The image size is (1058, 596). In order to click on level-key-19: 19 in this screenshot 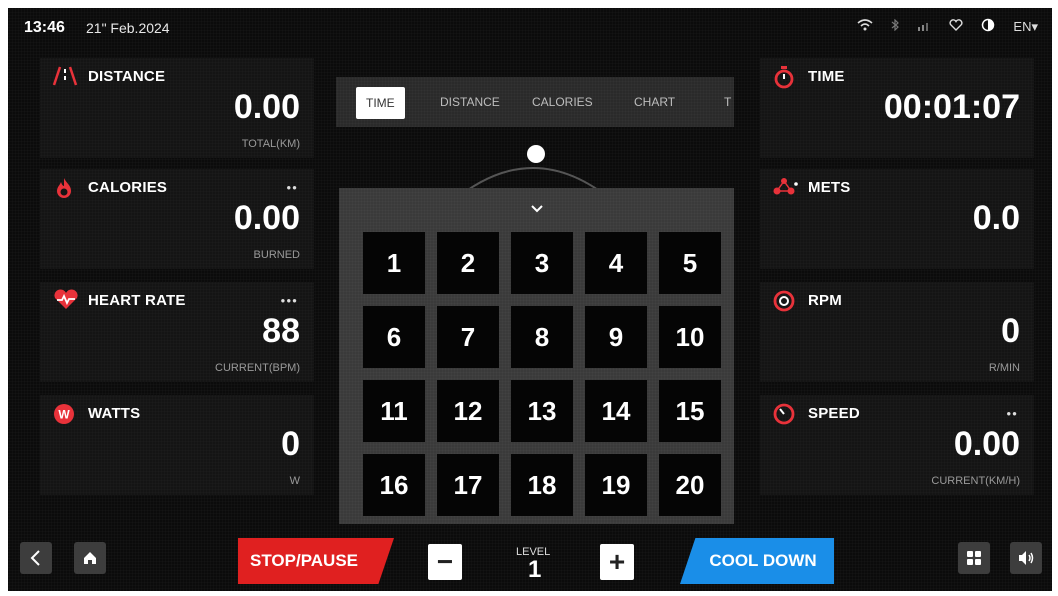, I will do `click(616, 485)`.